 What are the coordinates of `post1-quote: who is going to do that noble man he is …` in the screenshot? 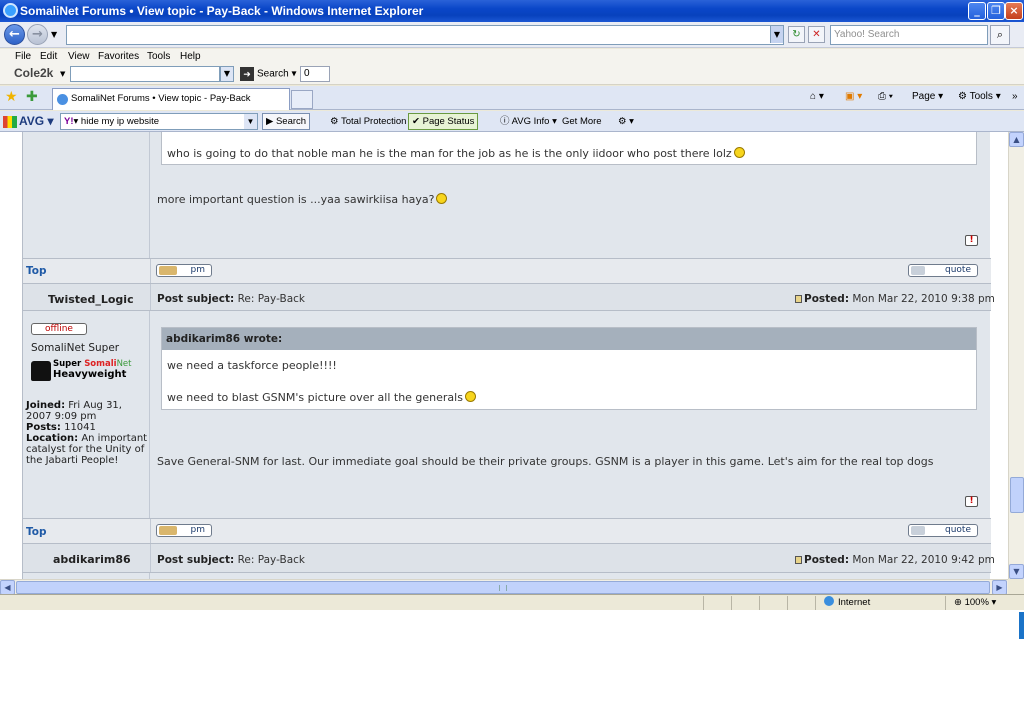 It's located at (569, 148).